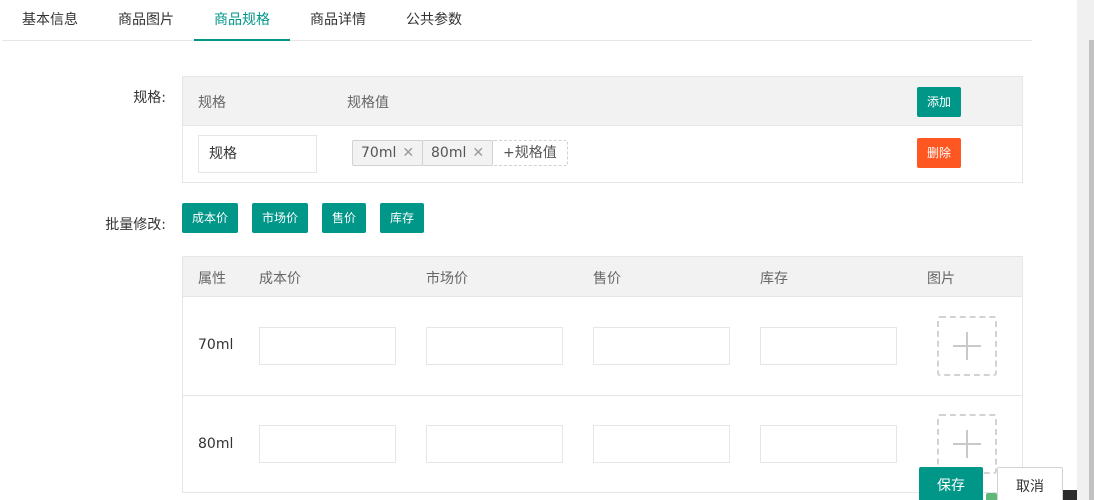  Describe the element at coordinates (210, 218) in the screenshot. I see `batch-cost-price-button: 成本价` at that location.